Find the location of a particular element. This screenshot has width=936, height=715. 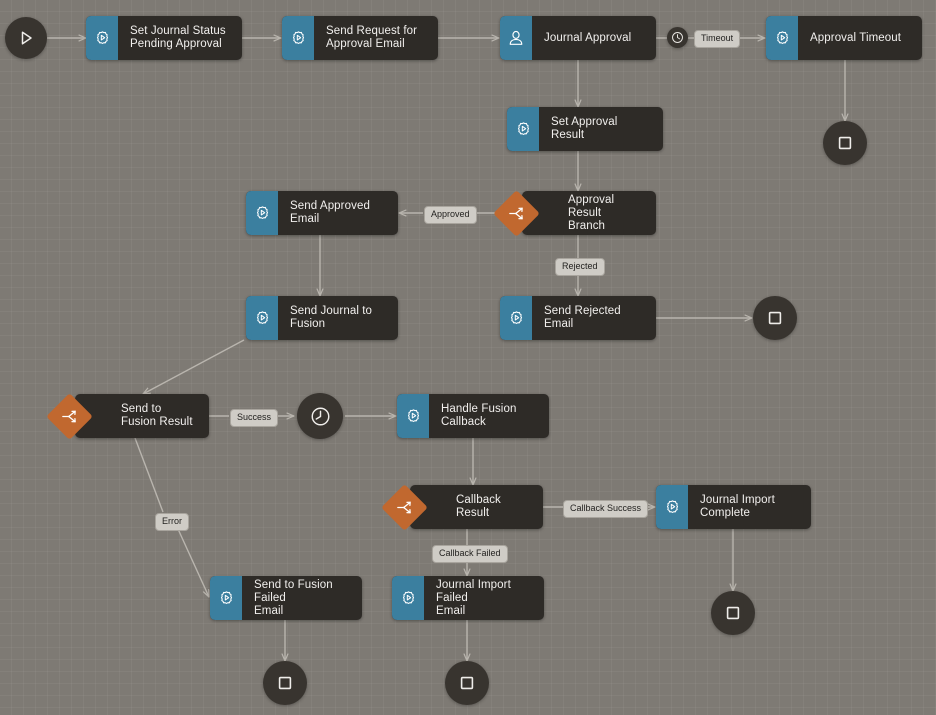

node-approval-result-branch: Approval Result Branch is located at coordinates (574, 213).